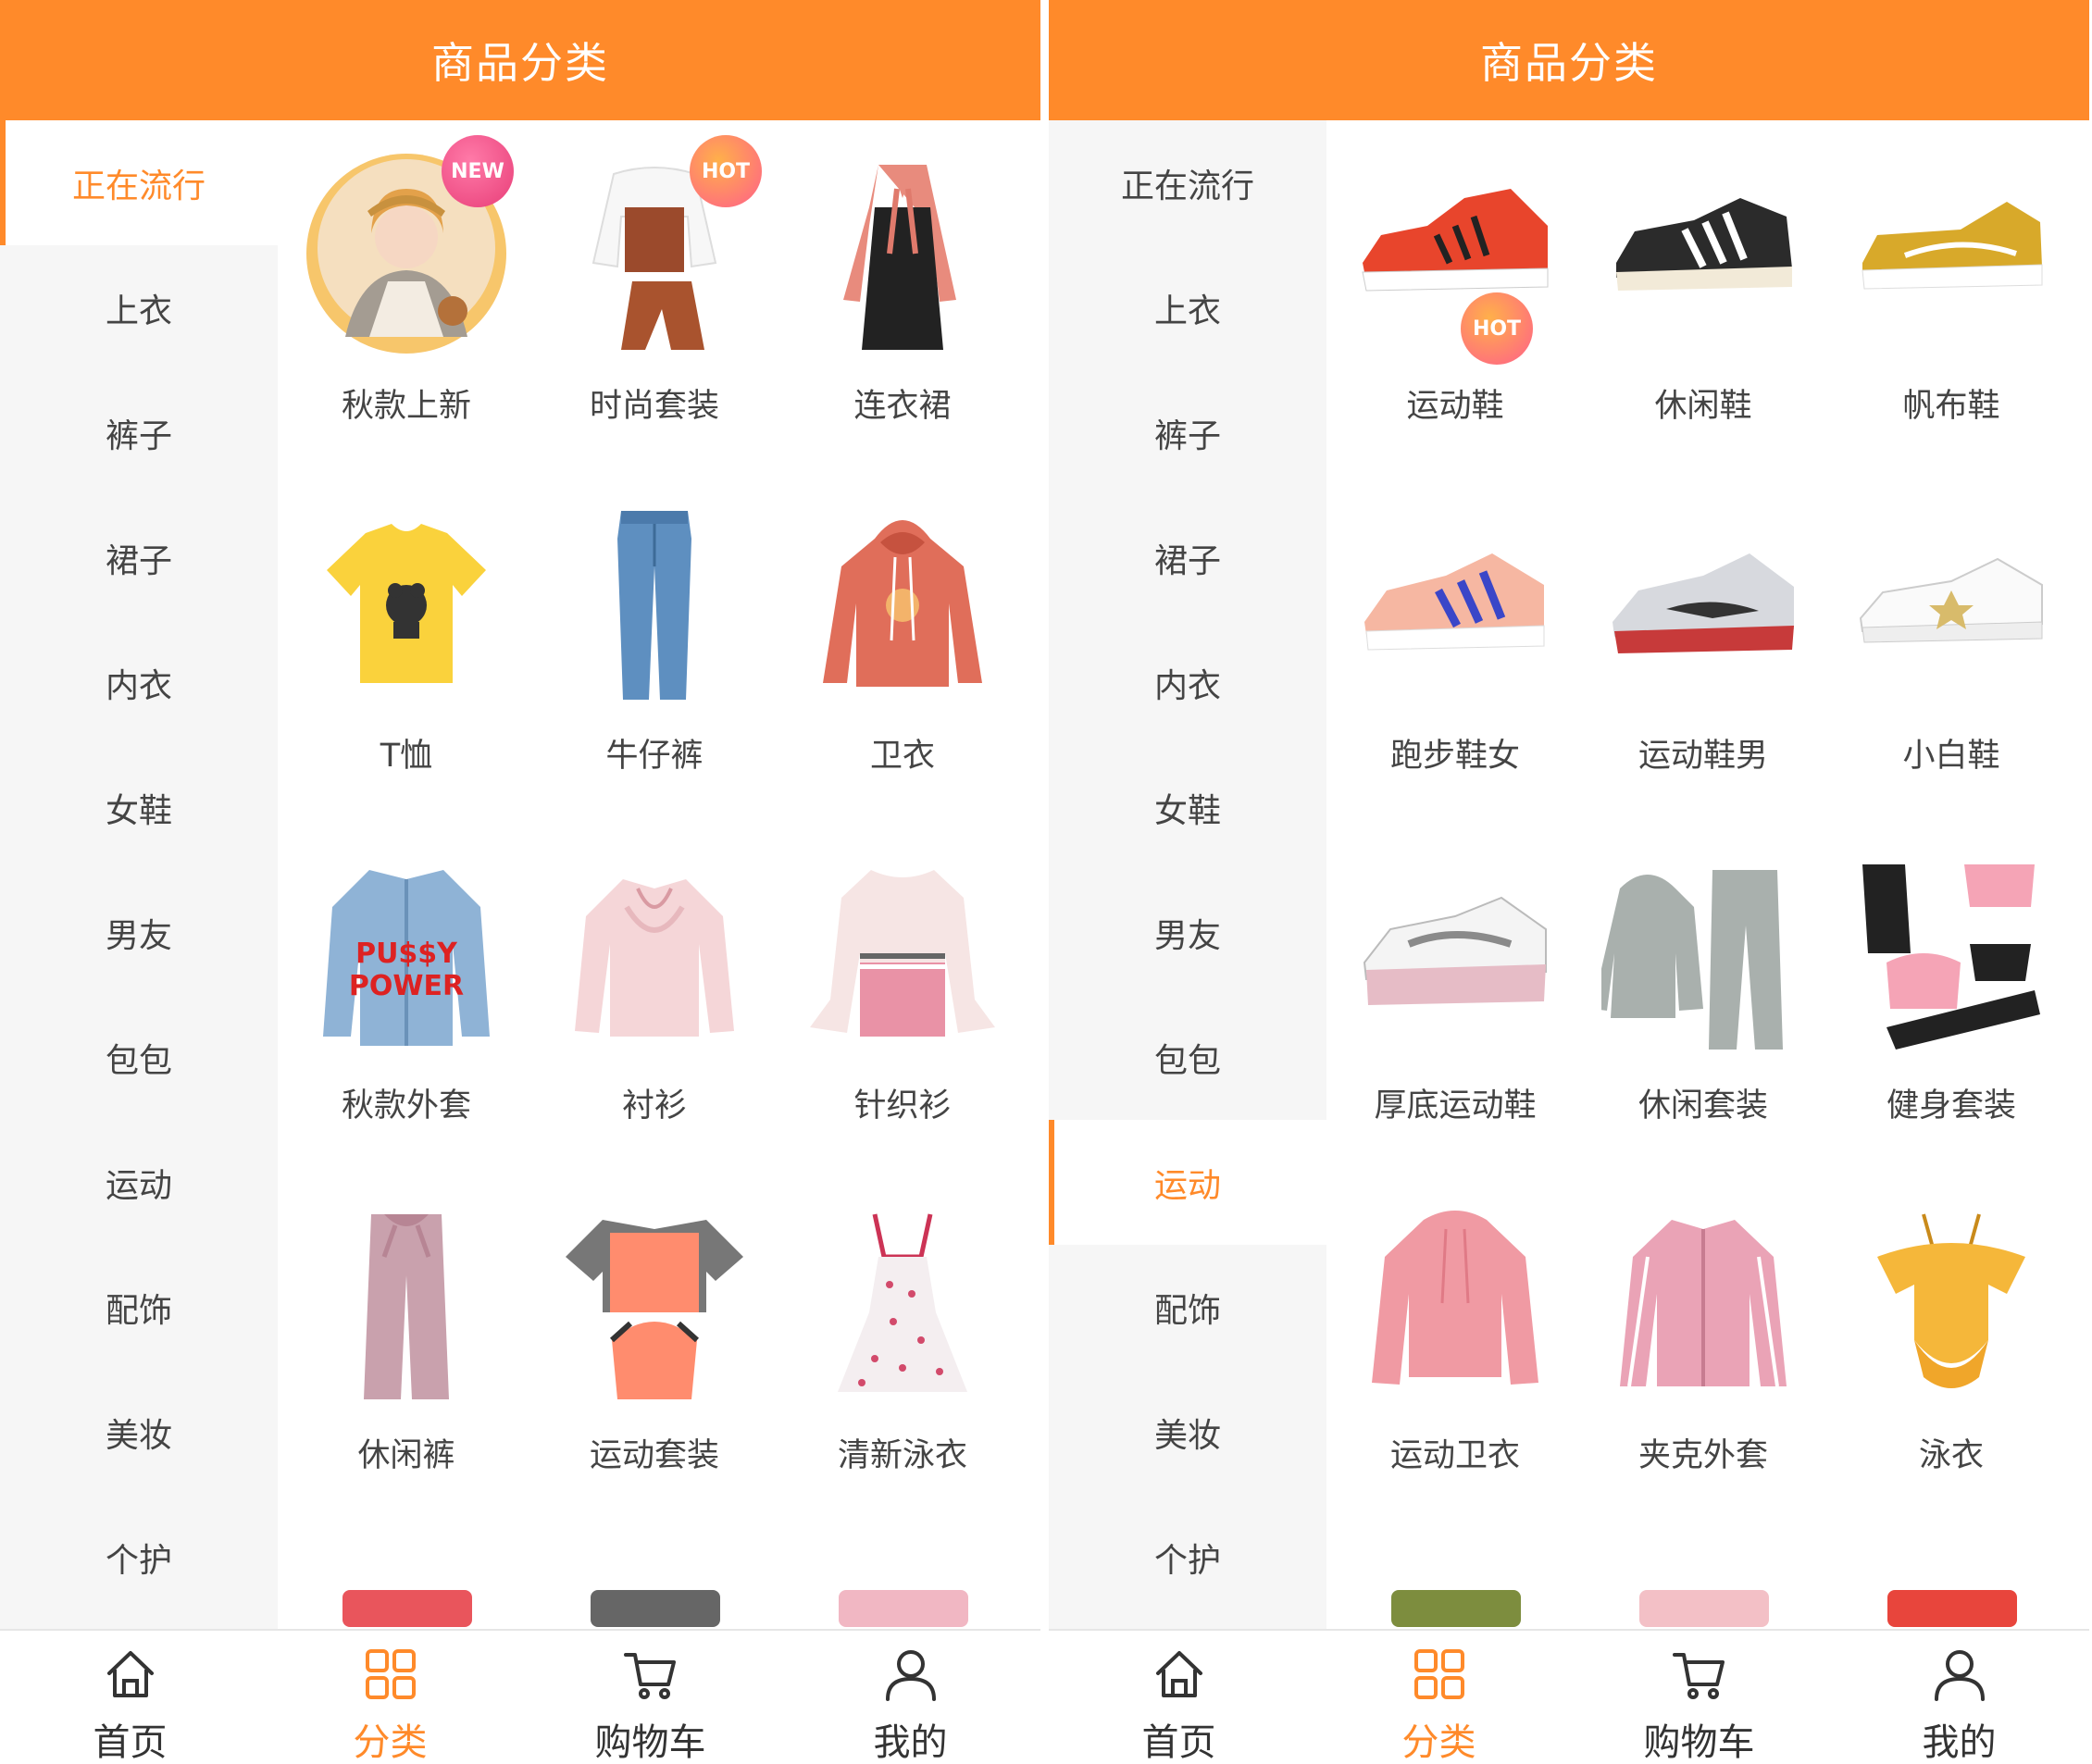  I want to click on subcategory-item: 休闲套装, so click(1703, 995).